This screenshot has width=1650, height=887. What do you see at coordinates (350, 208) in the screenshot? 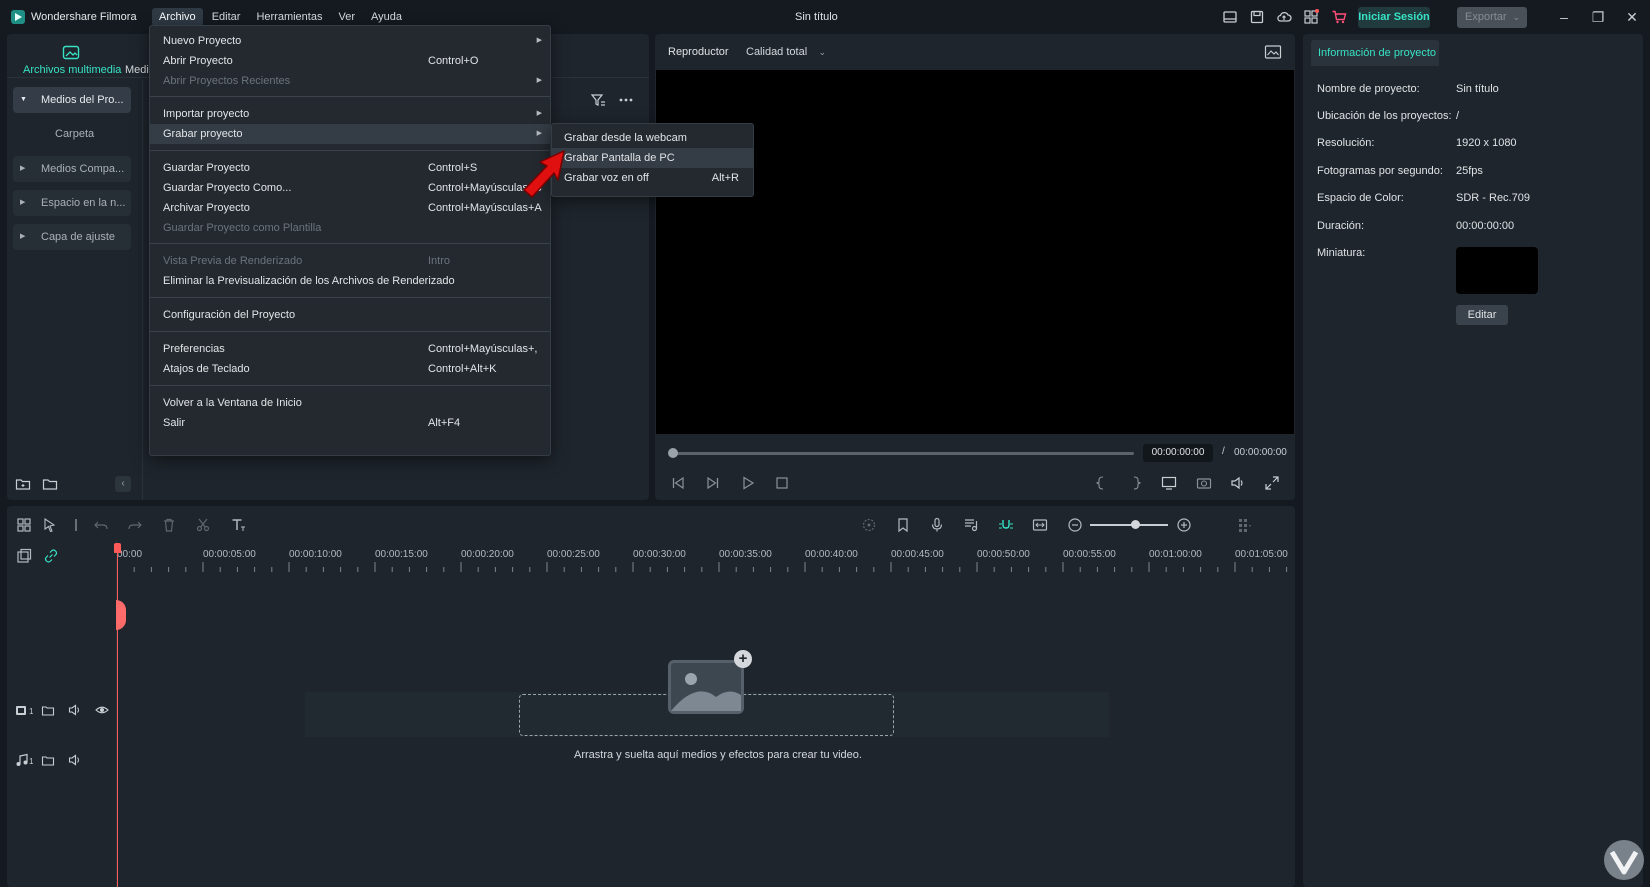
I see `menu-item: Archivar Proyecto Control+Mayúsculas+A` at bounding box center [350, 208].